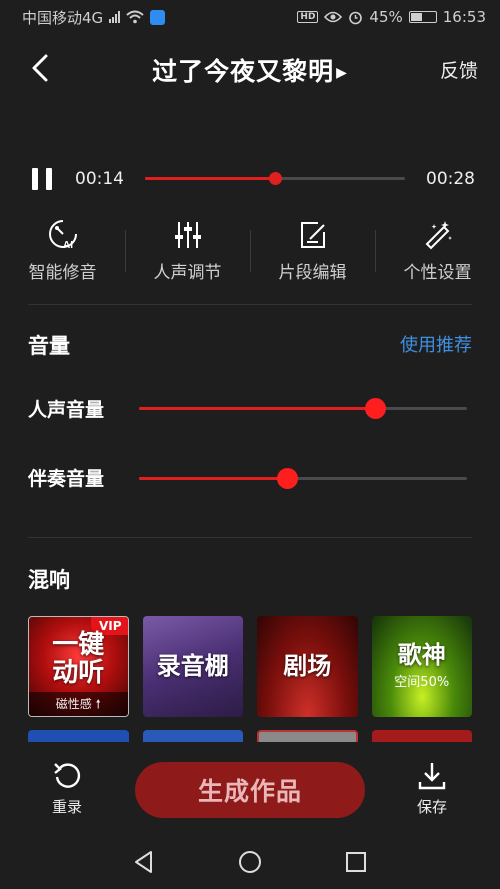 The height and width of the screenshot is (889, 500). Describe the element at coordinates (312, 235) in the screenshot. I see `edit-icon` at that location.